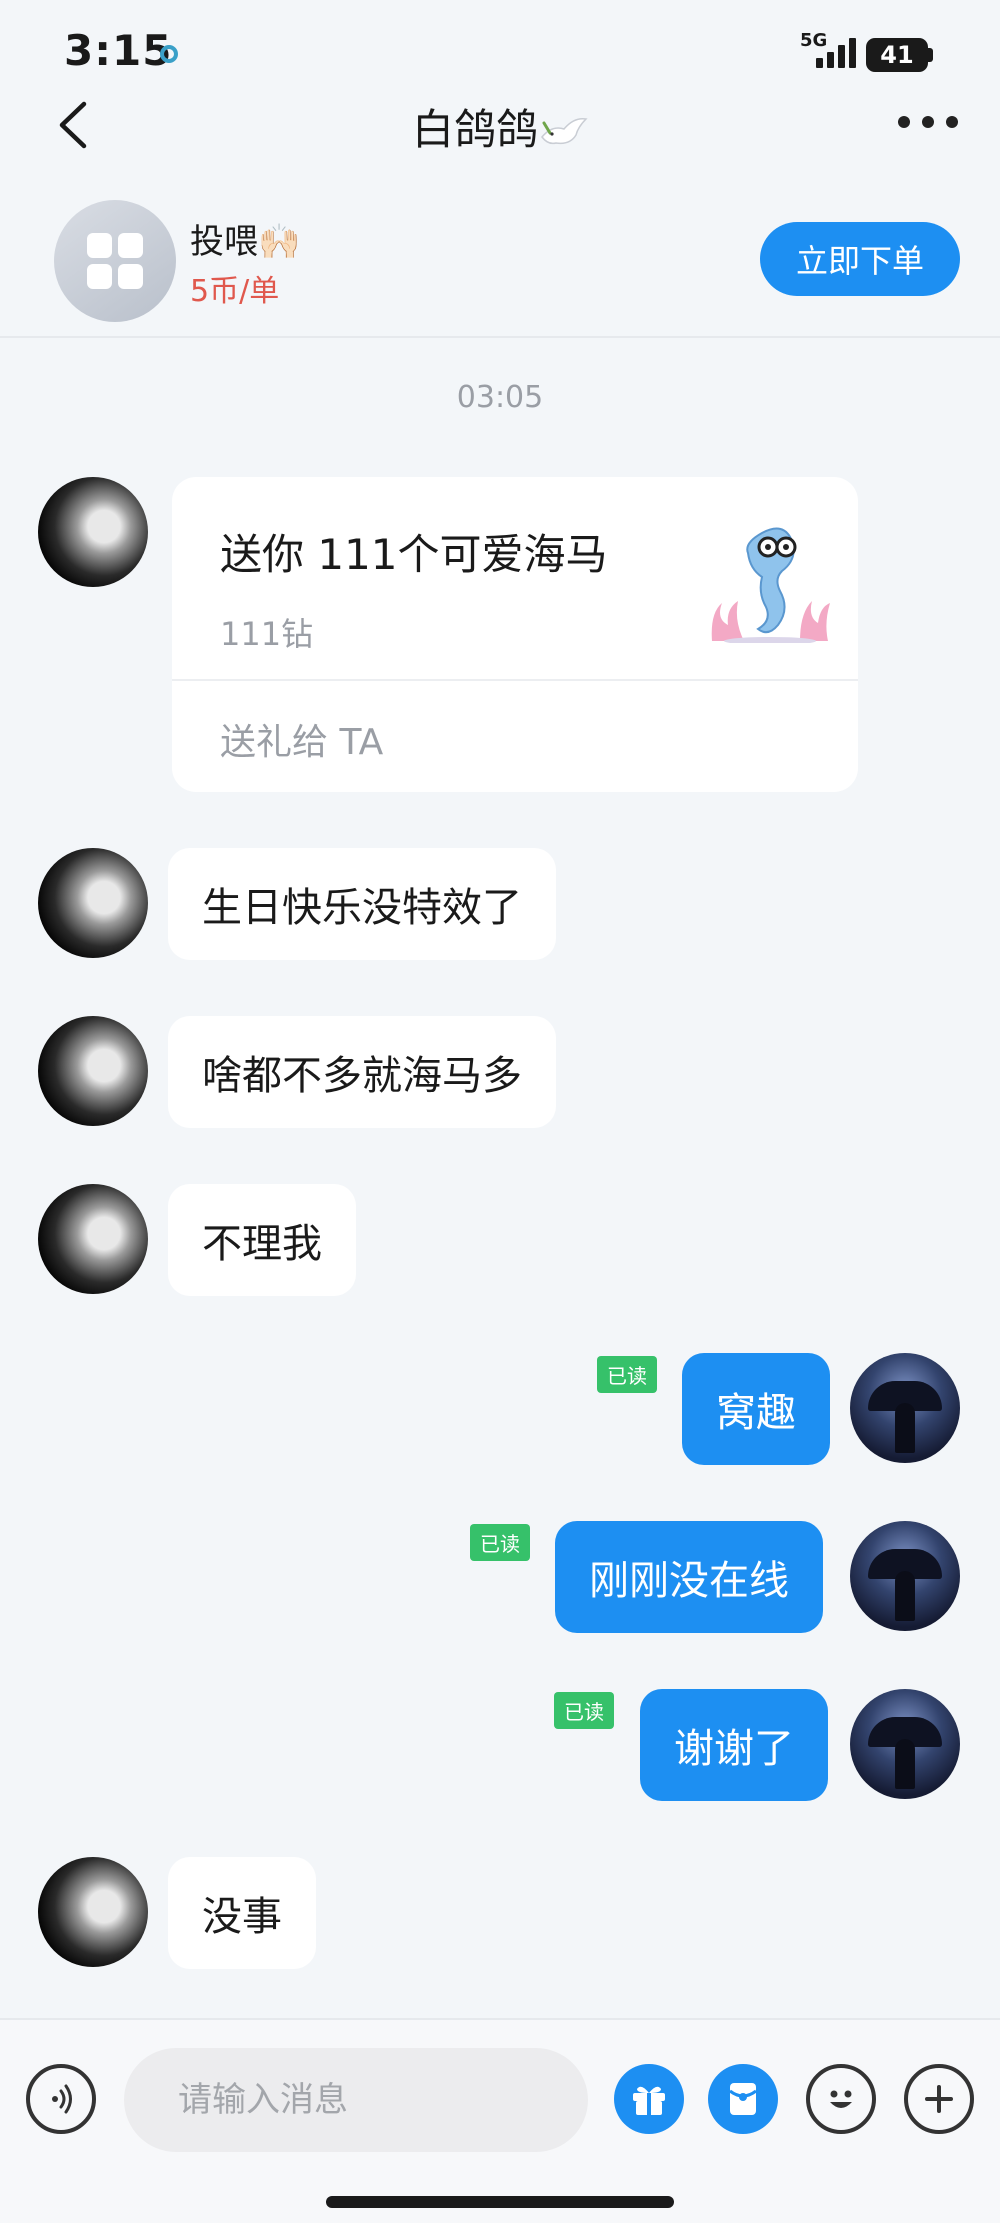 The height and width of the screenshot is (2223, 1000). I want to click on chat-title: 白鸽鸽, so click(500, 126).